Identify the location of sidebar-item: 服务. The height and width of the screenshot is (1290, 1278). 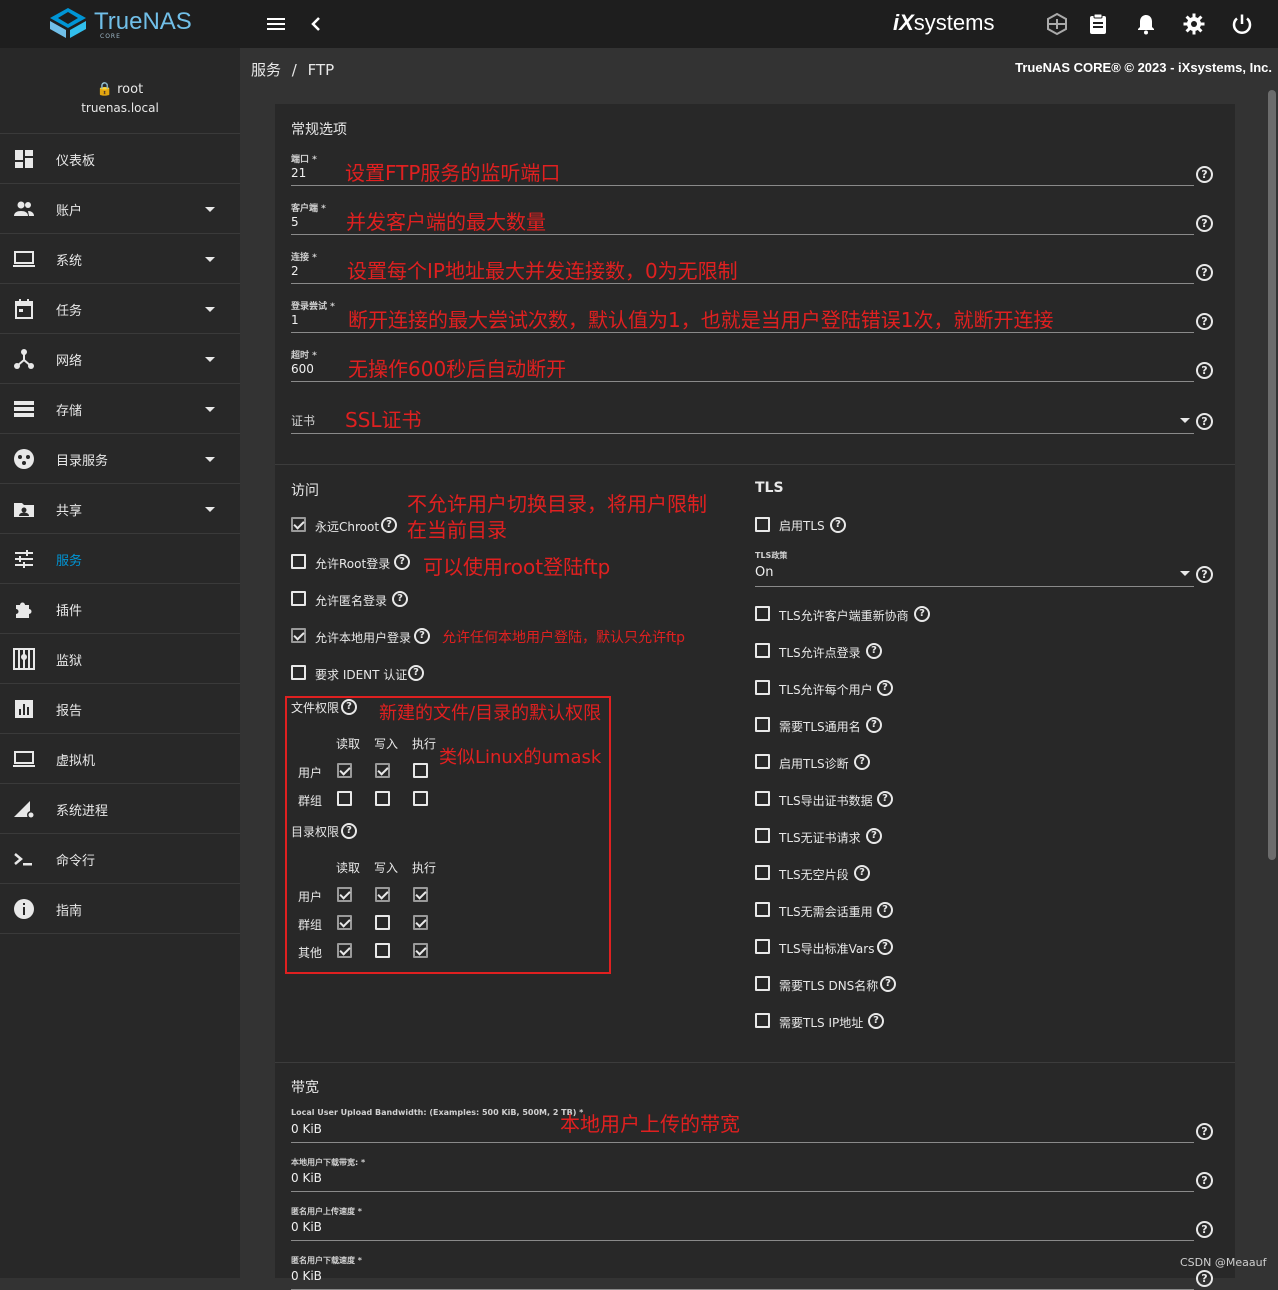
(120, 559).